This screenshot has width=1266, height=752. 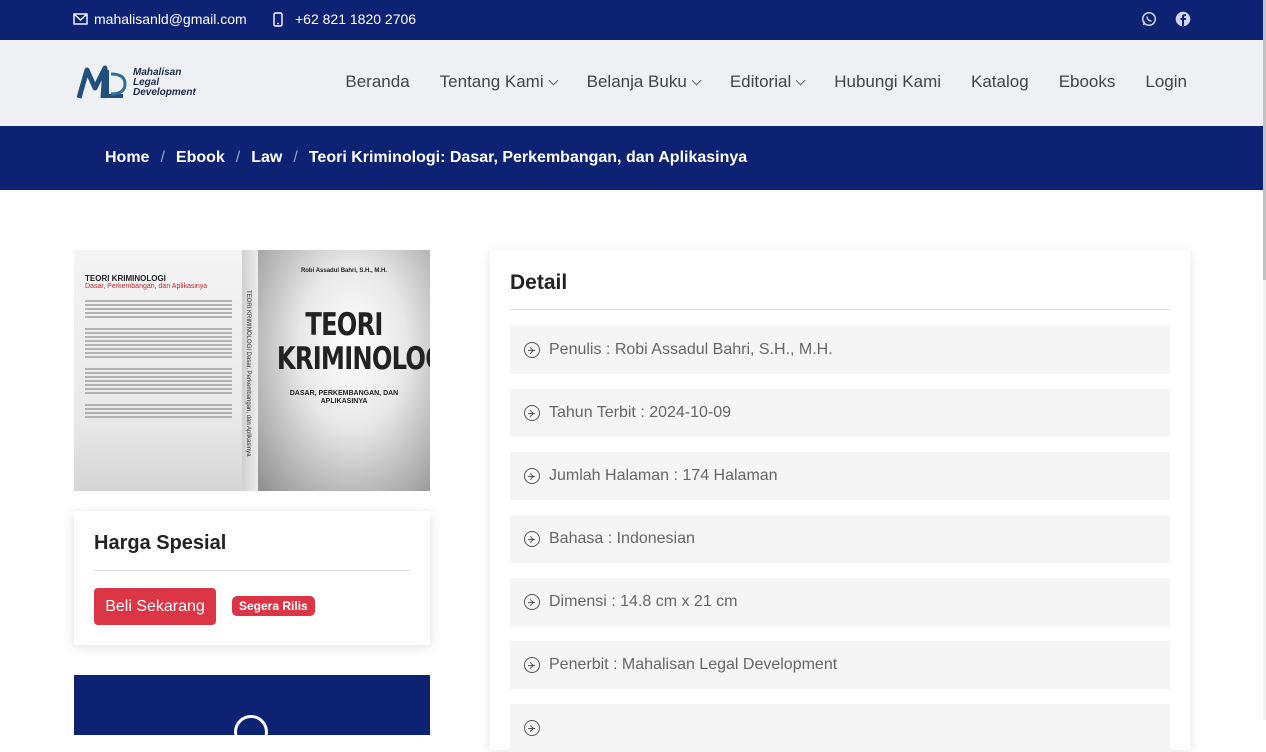 I want to click on top-contact-bar: mahalisanld@gmail.com +62 821 1820 2706, so click(x=631, y=20).